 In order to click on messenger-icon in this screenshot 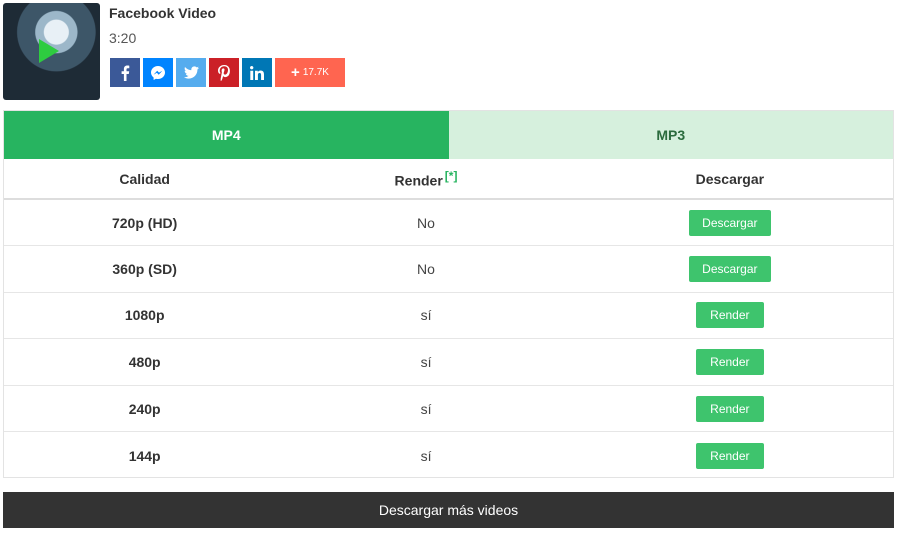, I will do `click(158, 72)`.